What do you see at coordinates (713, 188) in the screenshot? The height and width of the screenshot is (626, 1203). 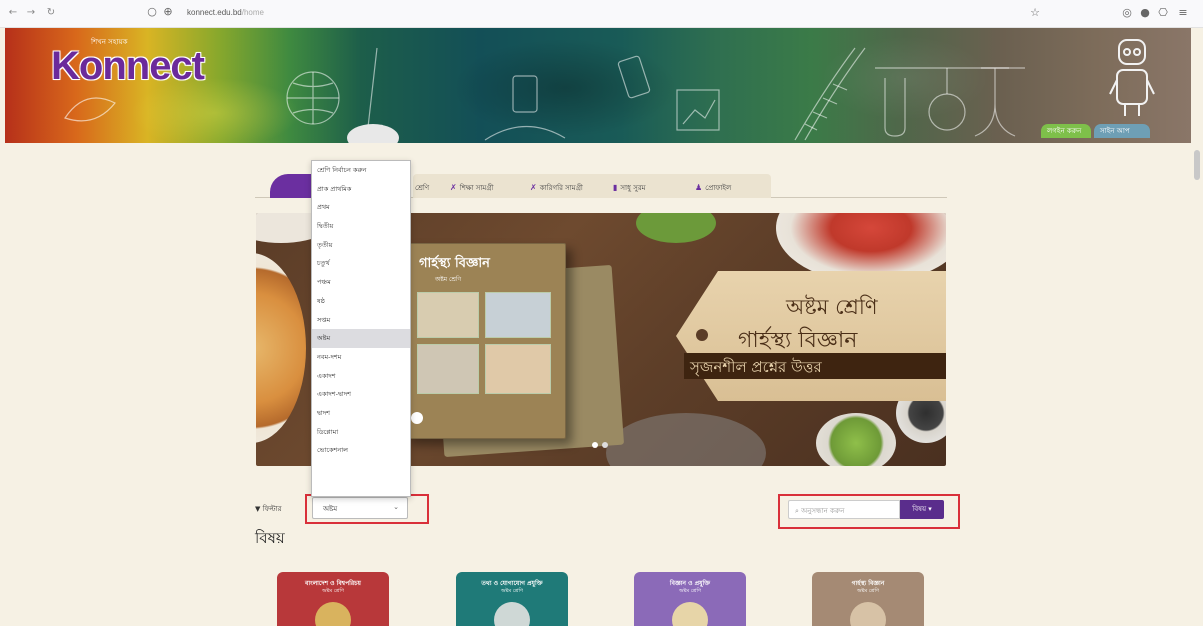 I see `tab-profile: ♟ প্রোফাইল` at bounding box center [713, 188].